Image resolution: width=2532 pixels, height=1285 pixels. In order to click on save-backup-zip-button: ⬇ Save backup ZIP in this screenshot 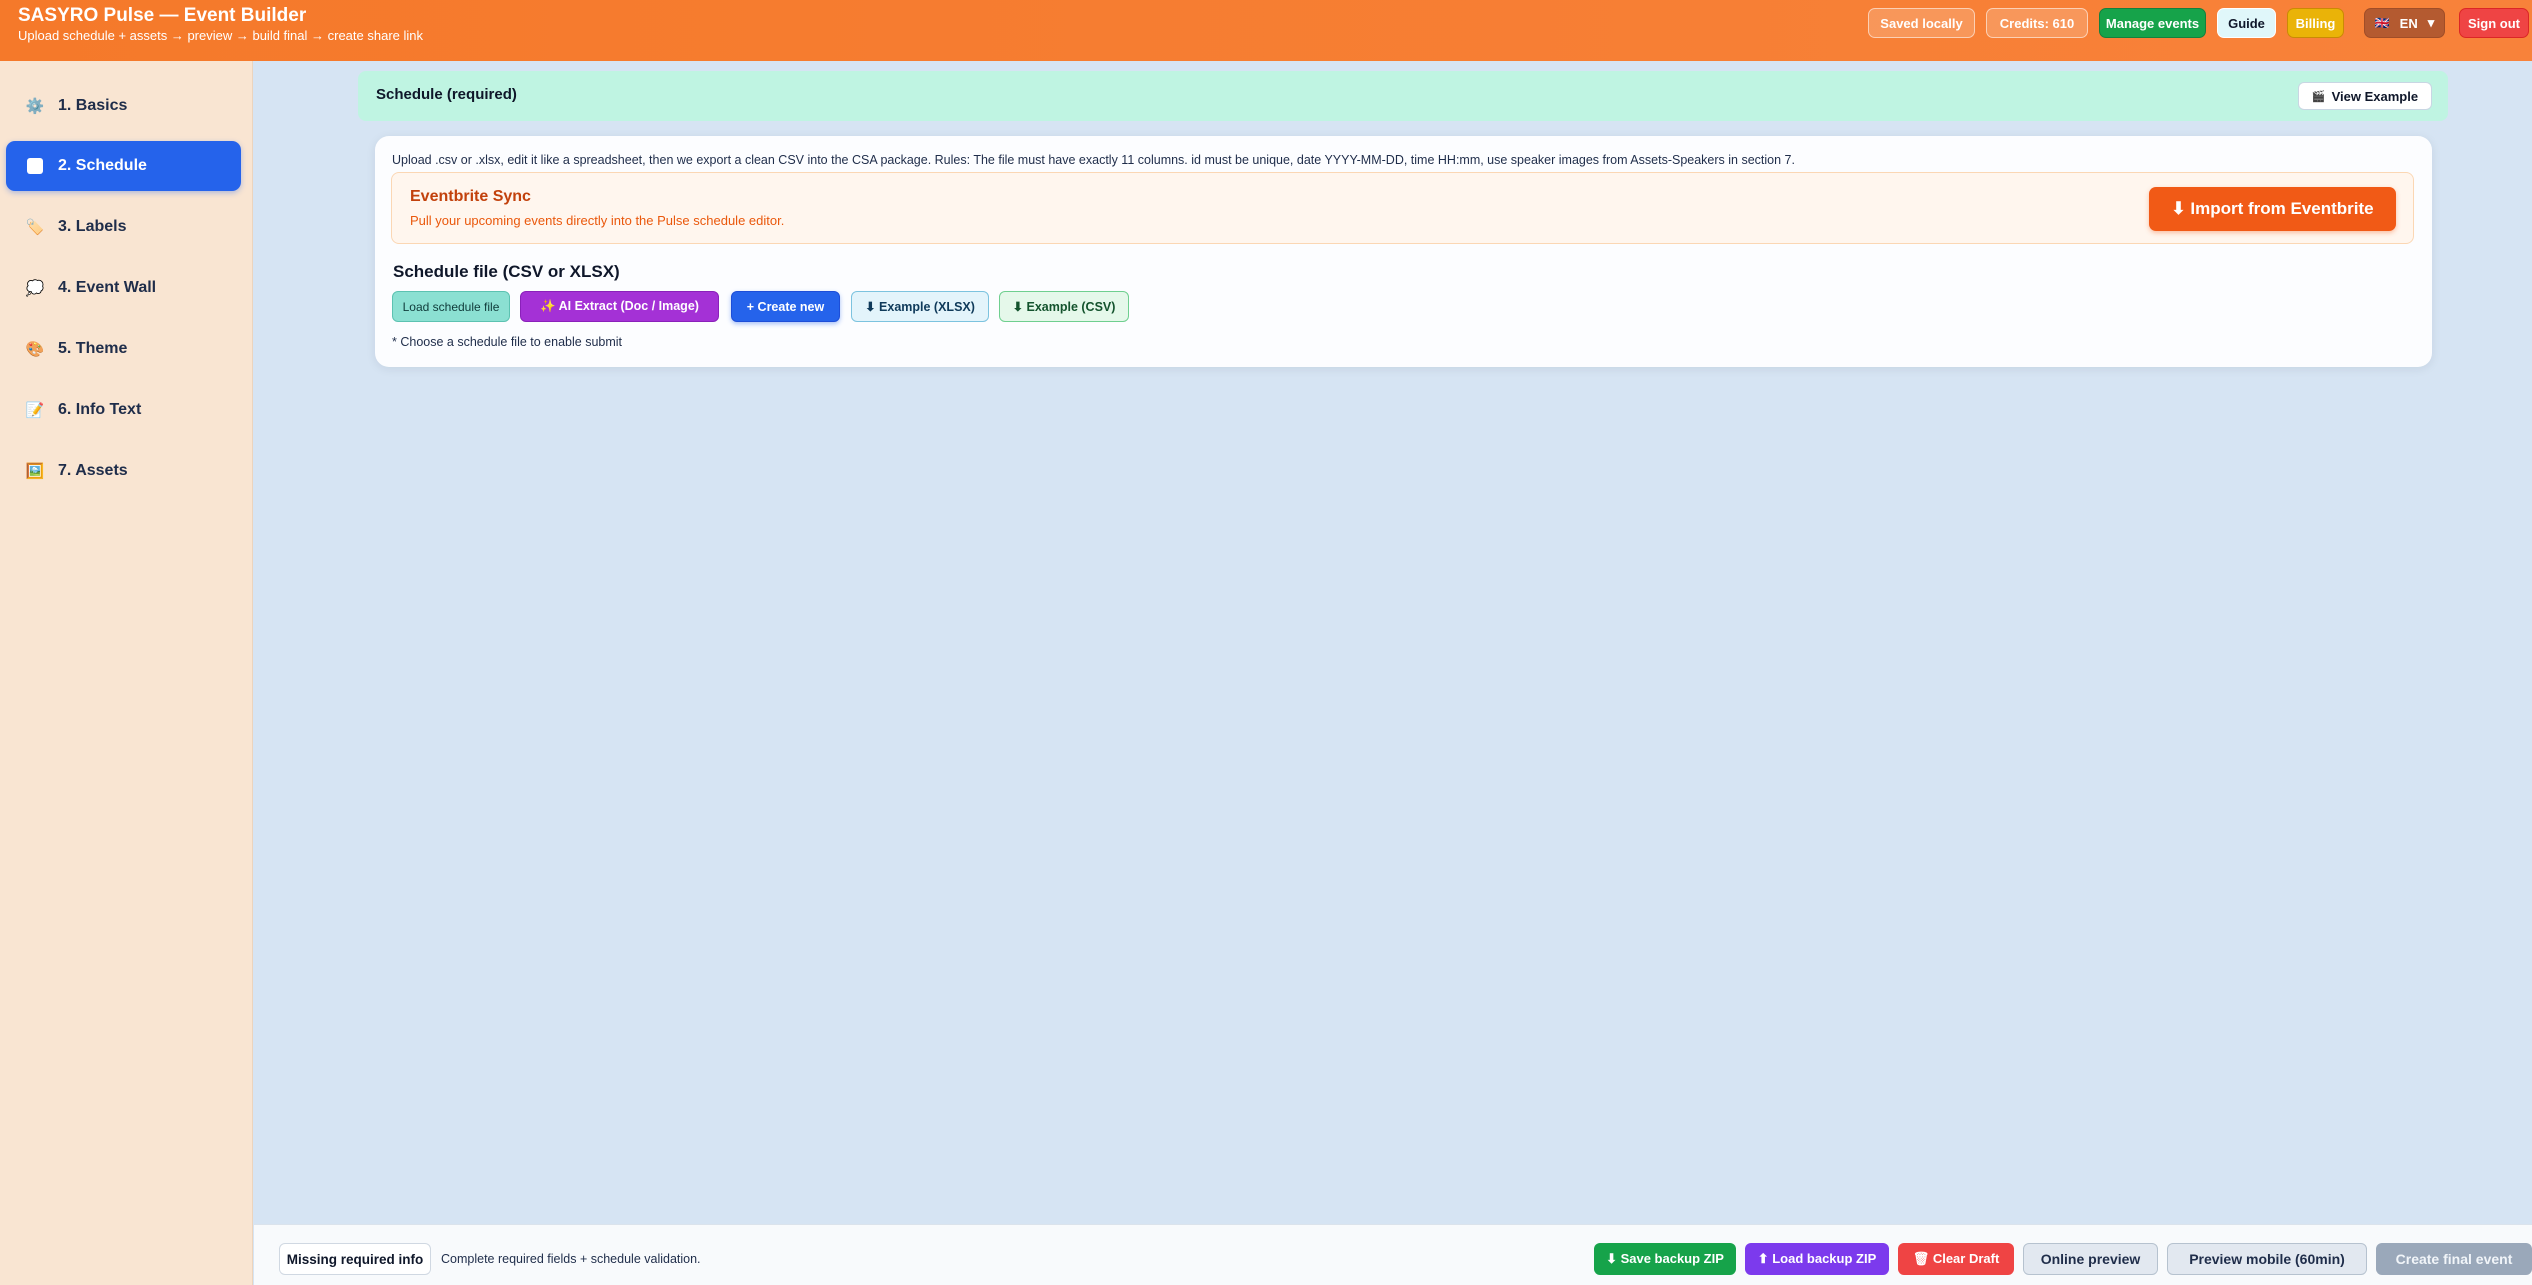, I will do `click(1665, 1259)`.